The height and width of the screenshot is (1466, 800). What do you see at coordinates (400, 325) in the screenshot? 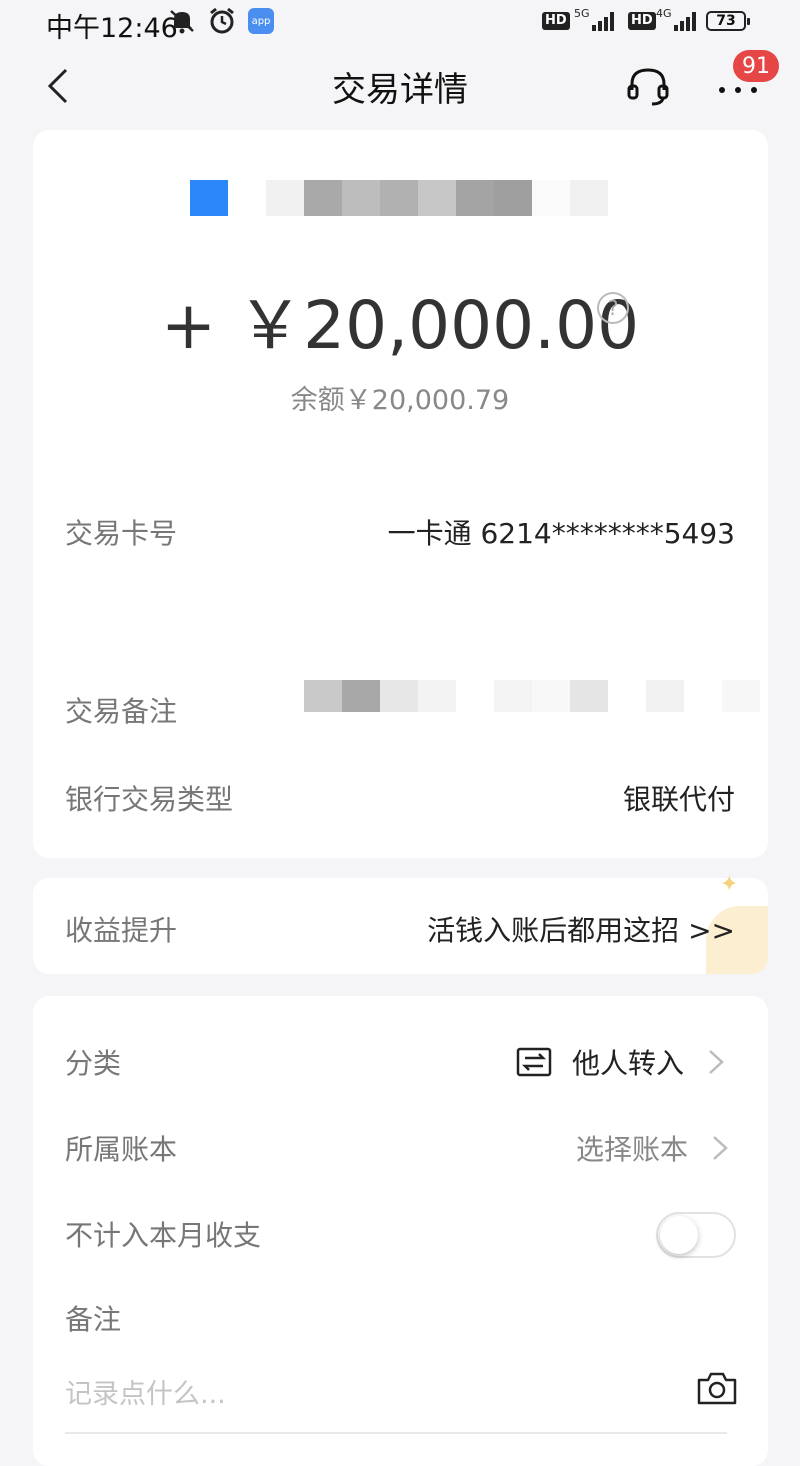
I see `transaction-amount: + ￥20,000.00` at bounding box center [400, 325].